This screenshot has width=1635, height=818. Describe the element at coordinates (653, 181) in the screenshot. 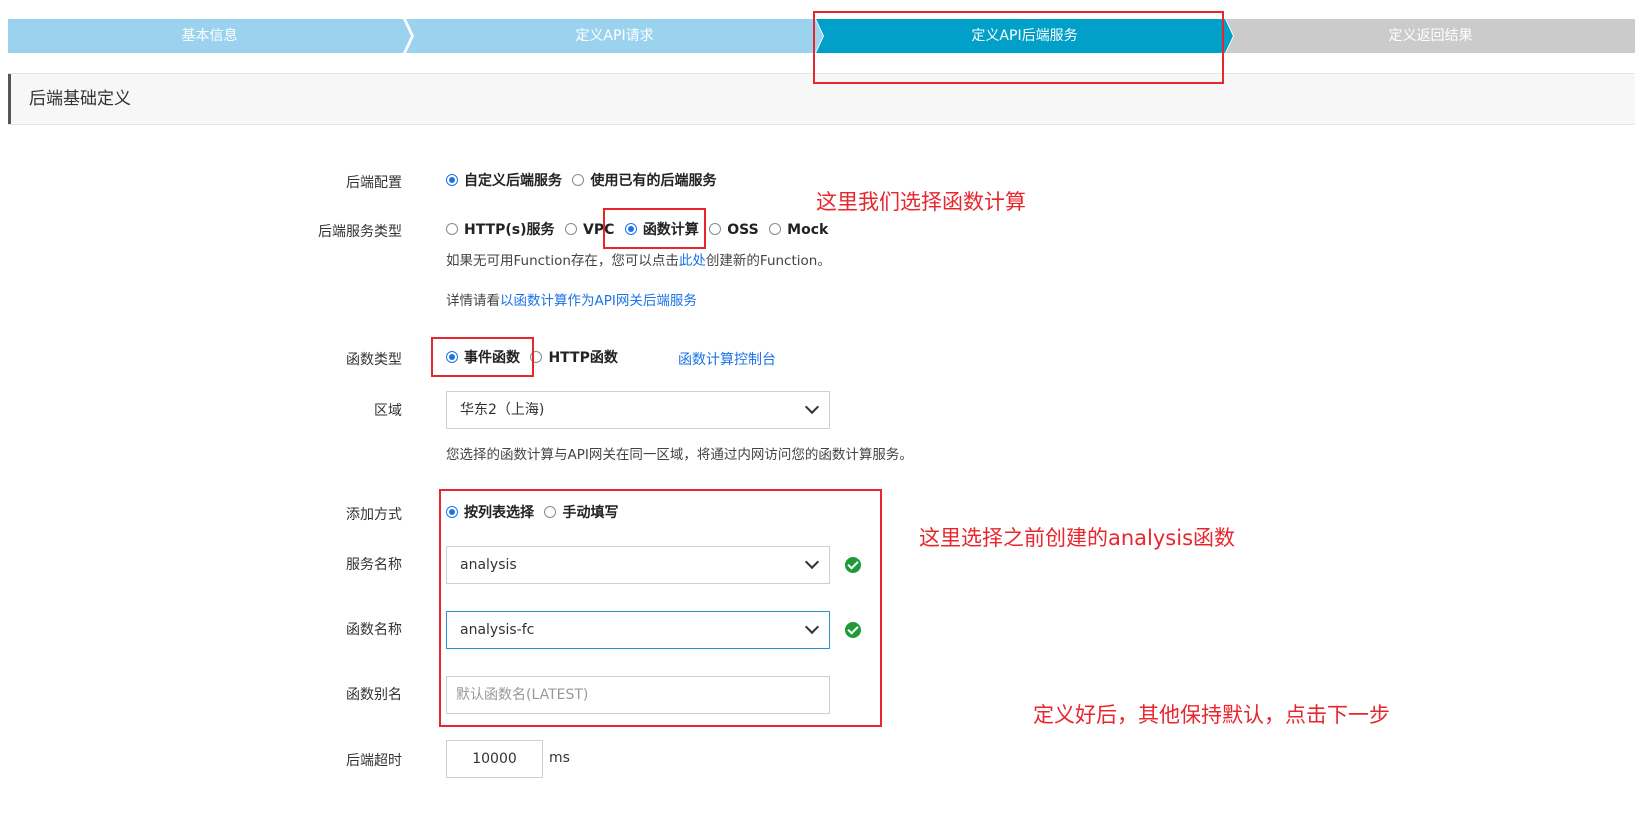

I see `option-existing-backend: 使用已有的后端服务` at that location.